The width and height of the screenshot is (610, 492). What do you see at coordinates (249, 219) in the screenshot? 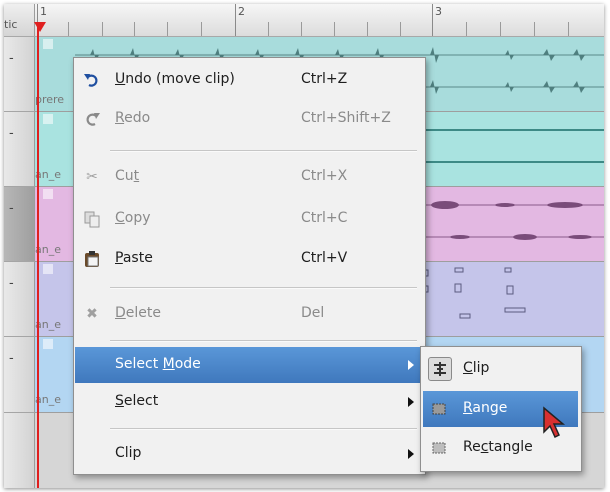
I see `menu-item-copy: Copy Ctrl+C` at bounding box center [249, 219].